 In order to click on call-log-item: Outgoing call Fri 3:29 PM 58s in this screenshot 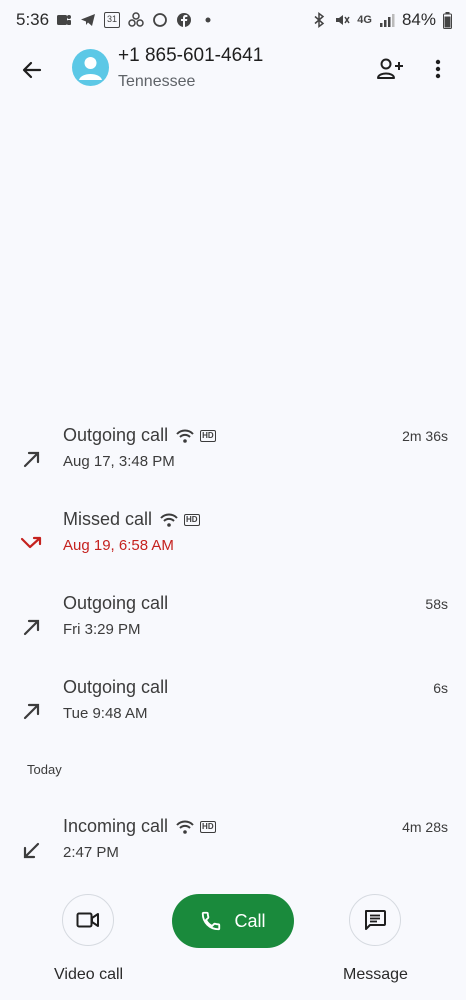, I will do `click(233, 628)`.